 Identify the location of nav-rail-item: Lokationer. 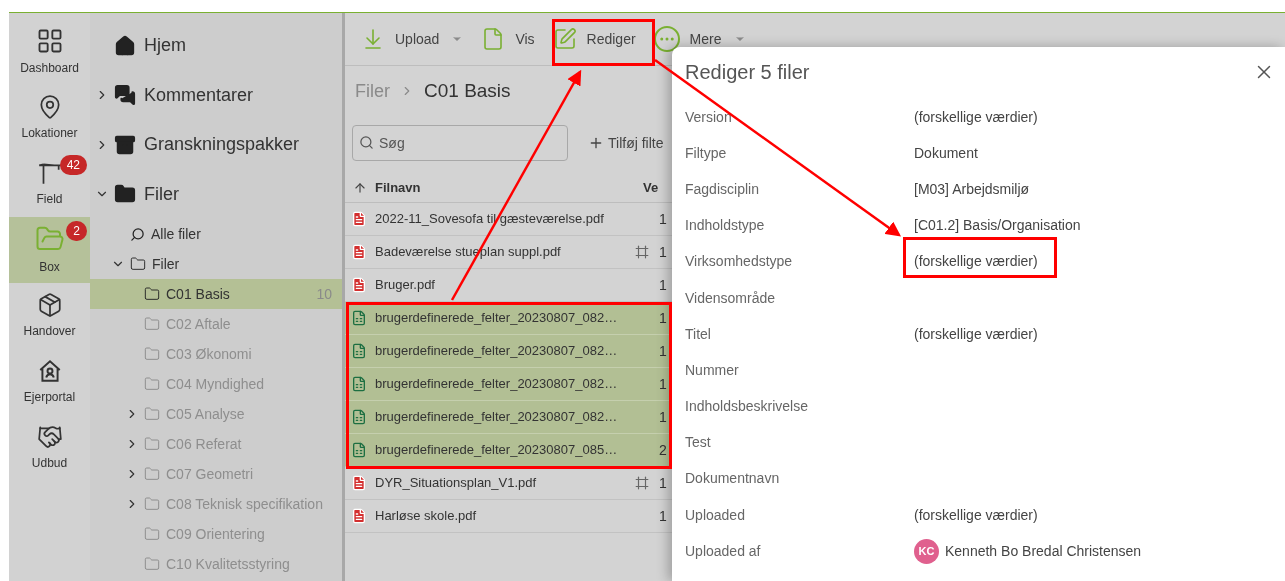
(49, 118).